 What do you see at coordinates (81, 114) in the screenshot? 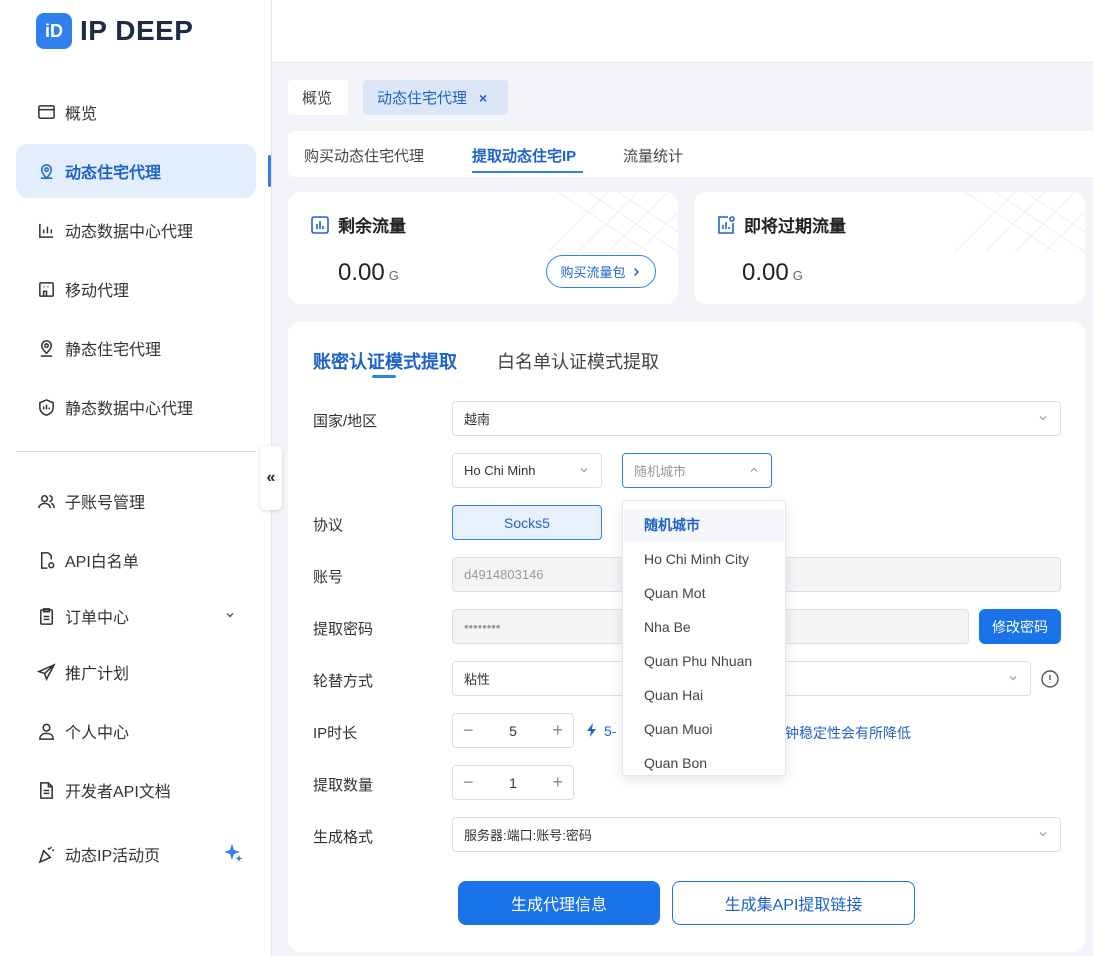
I see `sidebar-item-label: 概览` at bounding box center [81, 114].